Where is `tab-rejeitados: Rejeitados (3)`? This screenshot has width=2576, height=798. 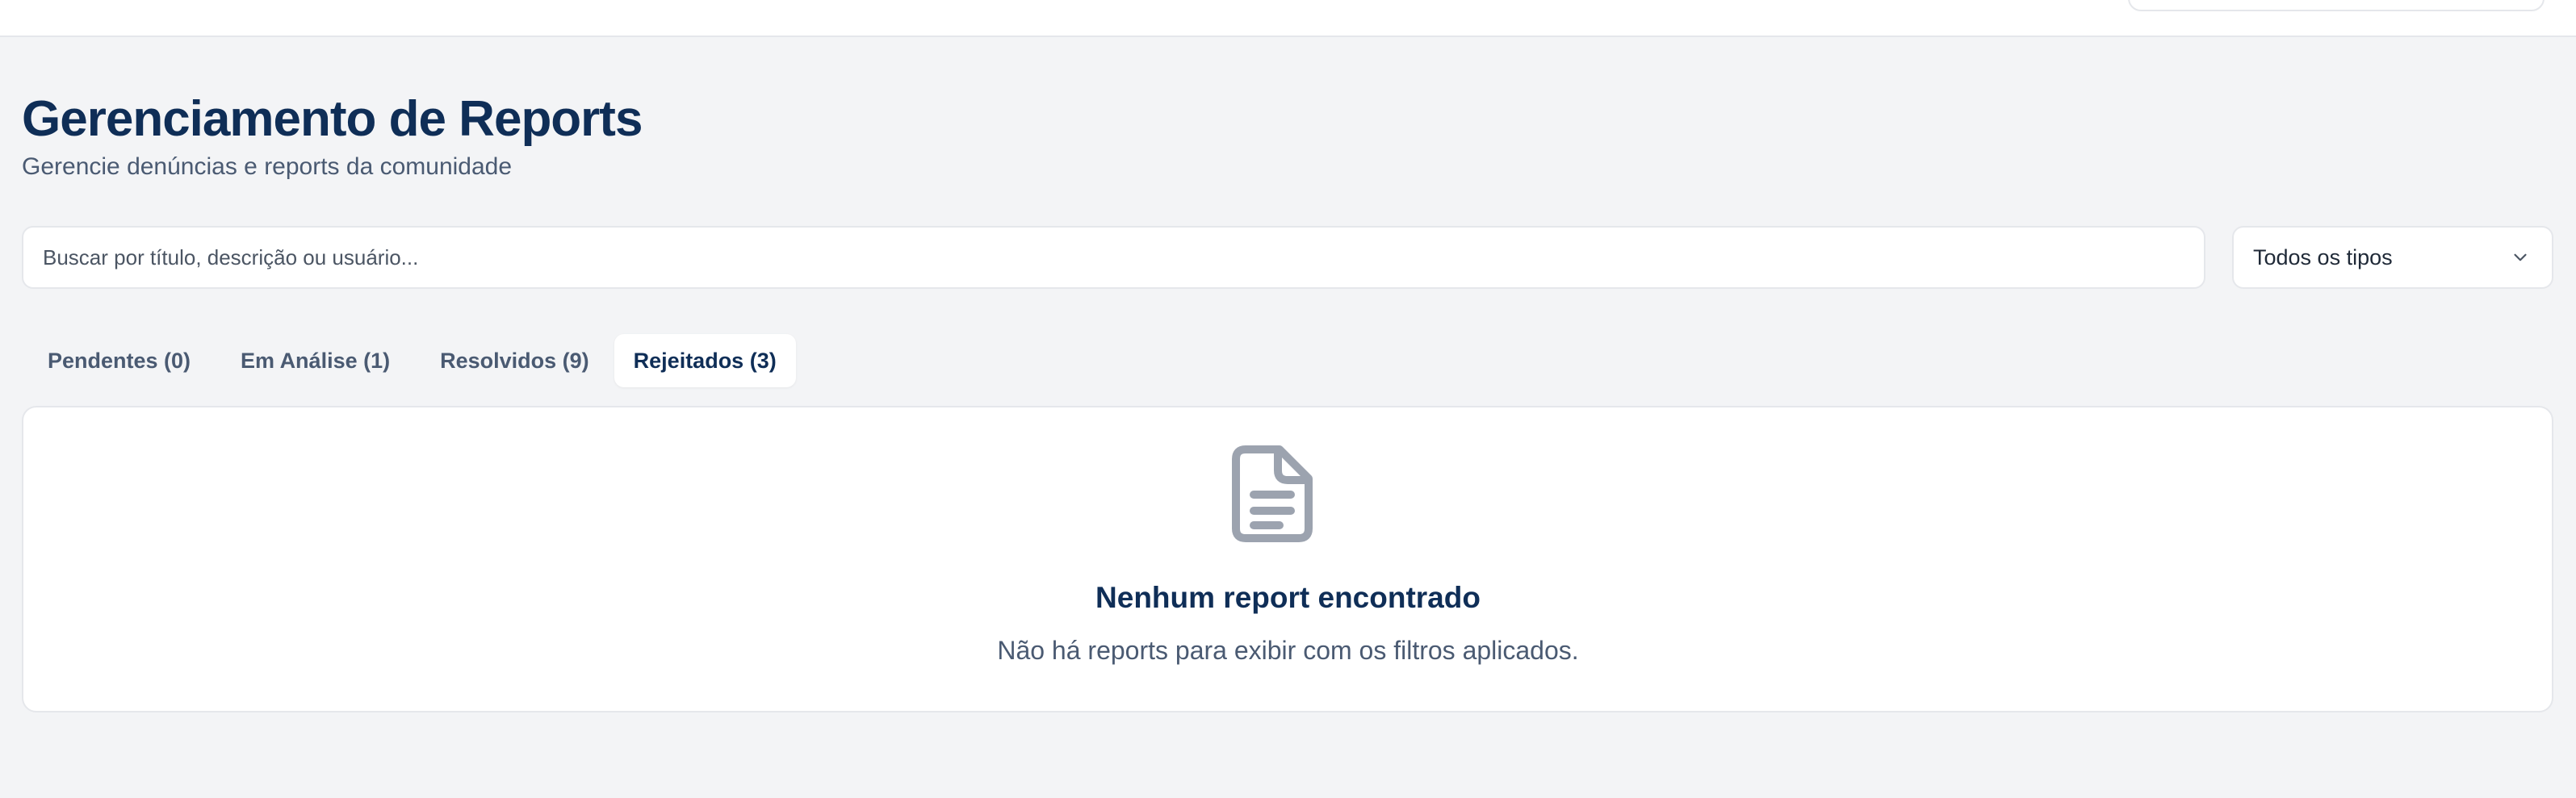
tab-rejeitados: Rejeitados (3) is located at coordinates (705, 360).